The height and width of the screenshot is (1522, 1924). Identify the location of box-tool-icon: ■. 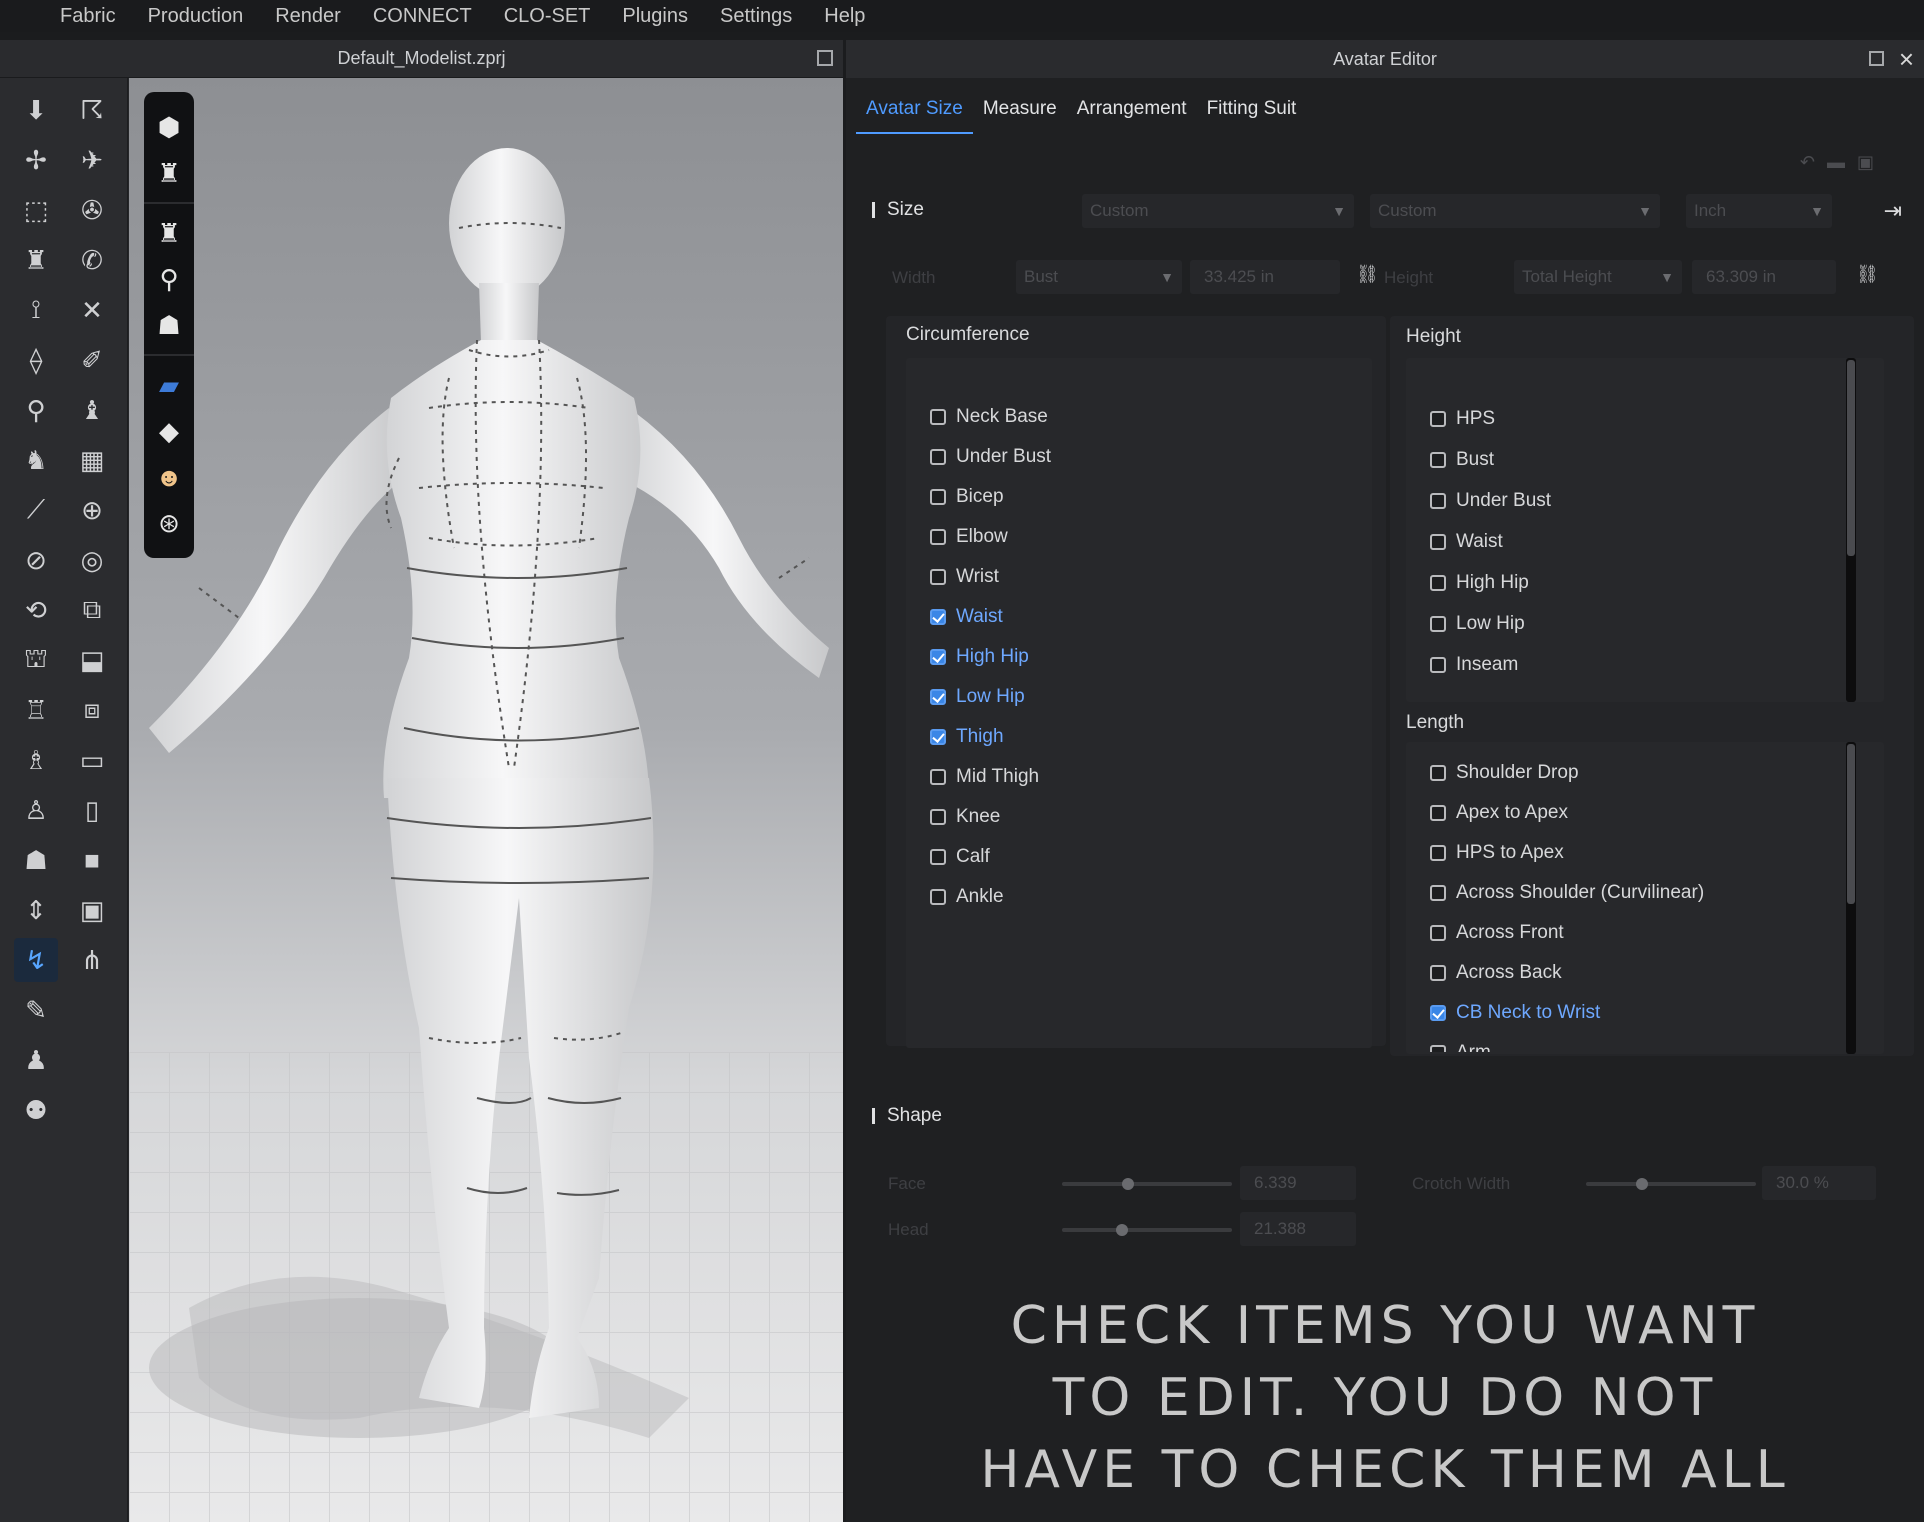
(92, 860).